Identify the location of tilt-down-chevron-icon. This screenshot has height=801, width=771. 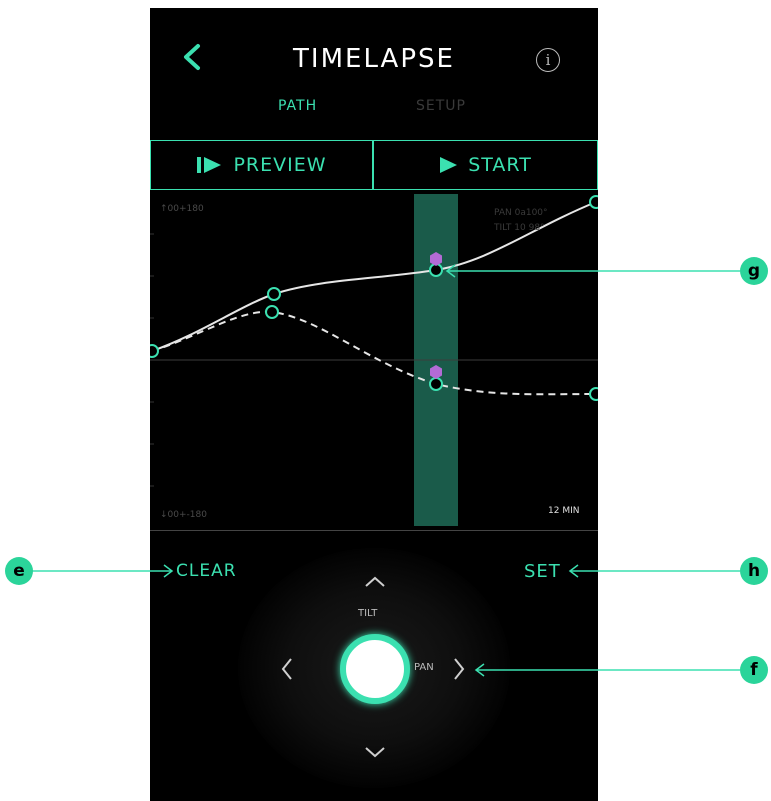
(375, 752).